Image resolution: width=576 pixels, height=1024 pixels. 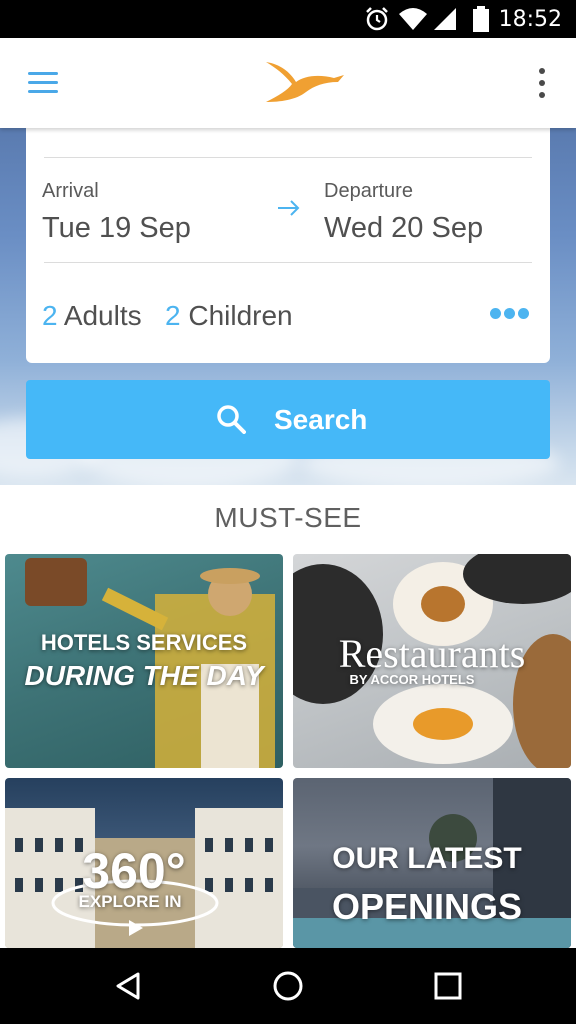 I want to click on tile-title-line1: HOTELS SERVICES, so click(x=144, y=642).